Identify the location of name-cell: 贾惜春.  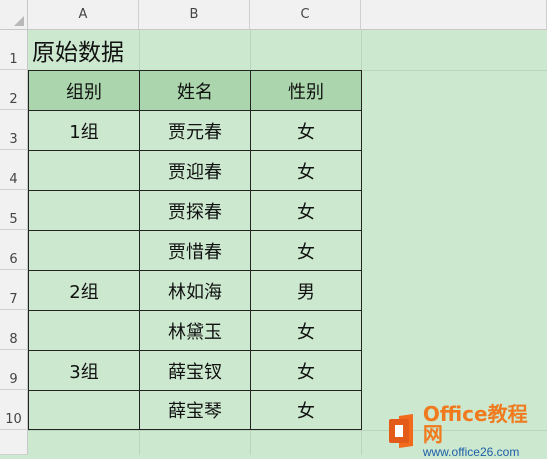
(195, 251).